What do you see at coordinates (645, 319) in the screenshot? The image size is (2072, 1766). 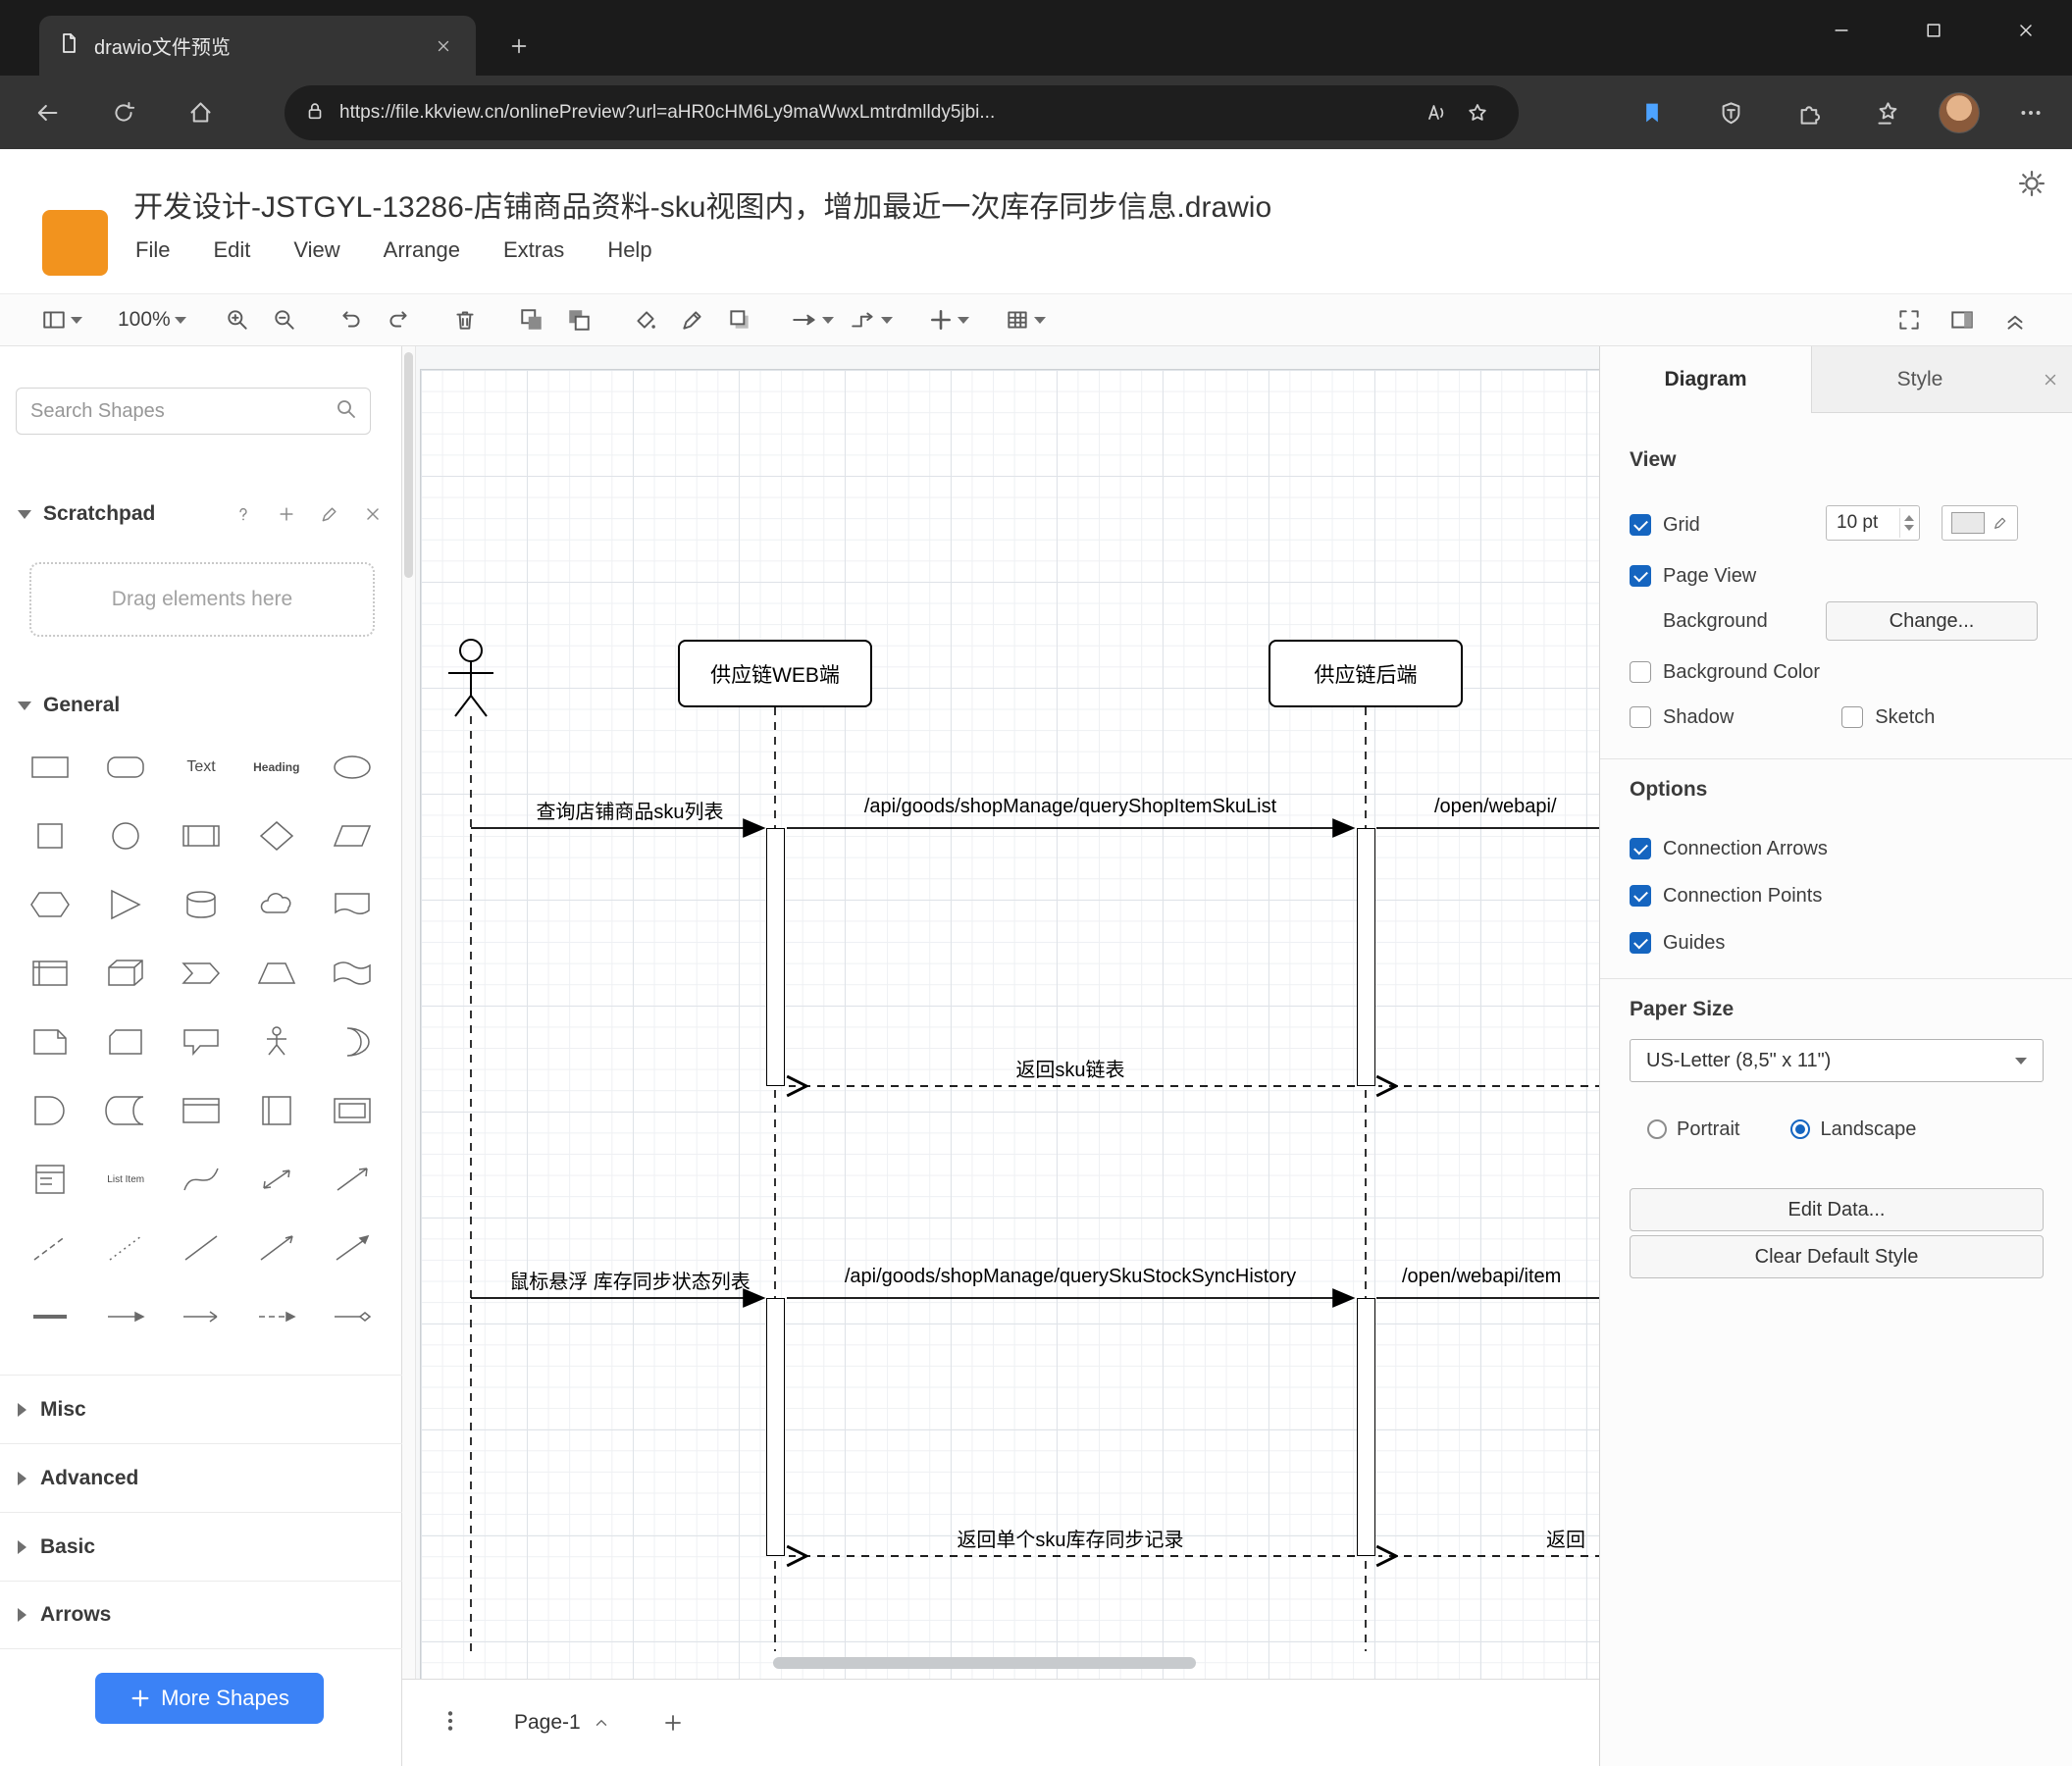 I see `fill-color-button` at bounding box center [645, 319].